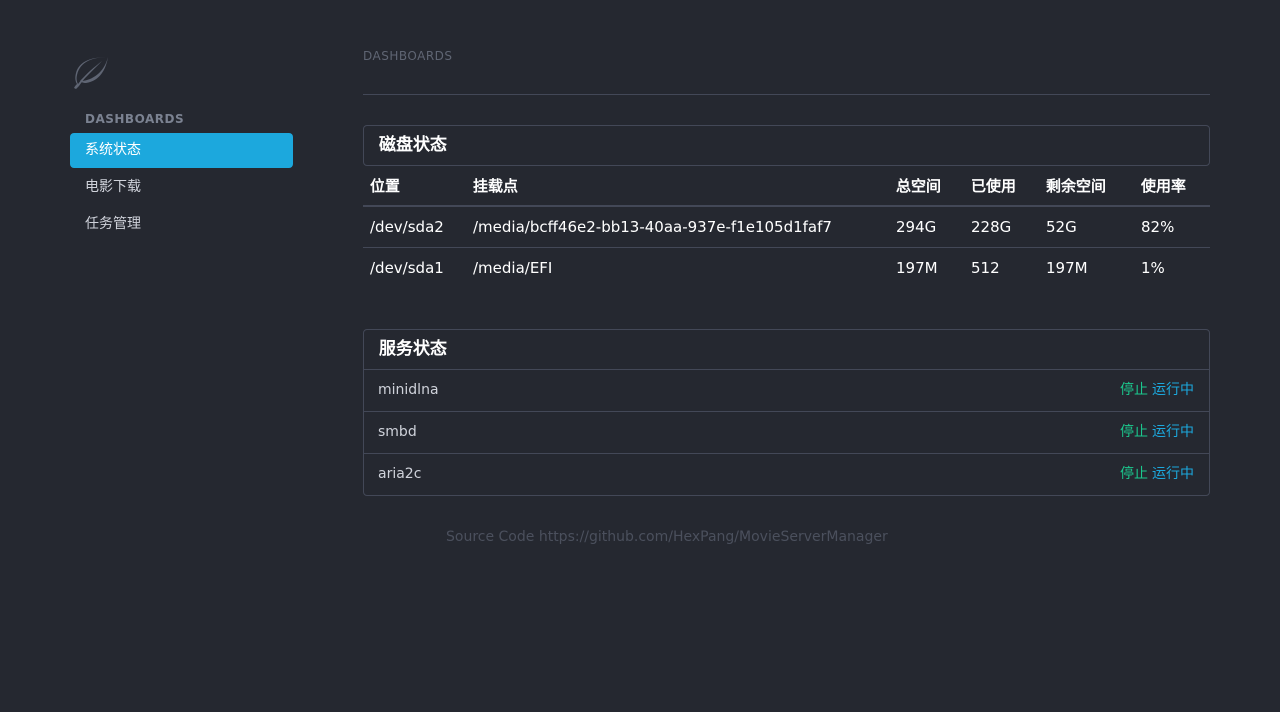 The height and width of the screenshot is (712, 1280). I want to click on disk-panel-title: 磁盘状态, so click(413, 145).